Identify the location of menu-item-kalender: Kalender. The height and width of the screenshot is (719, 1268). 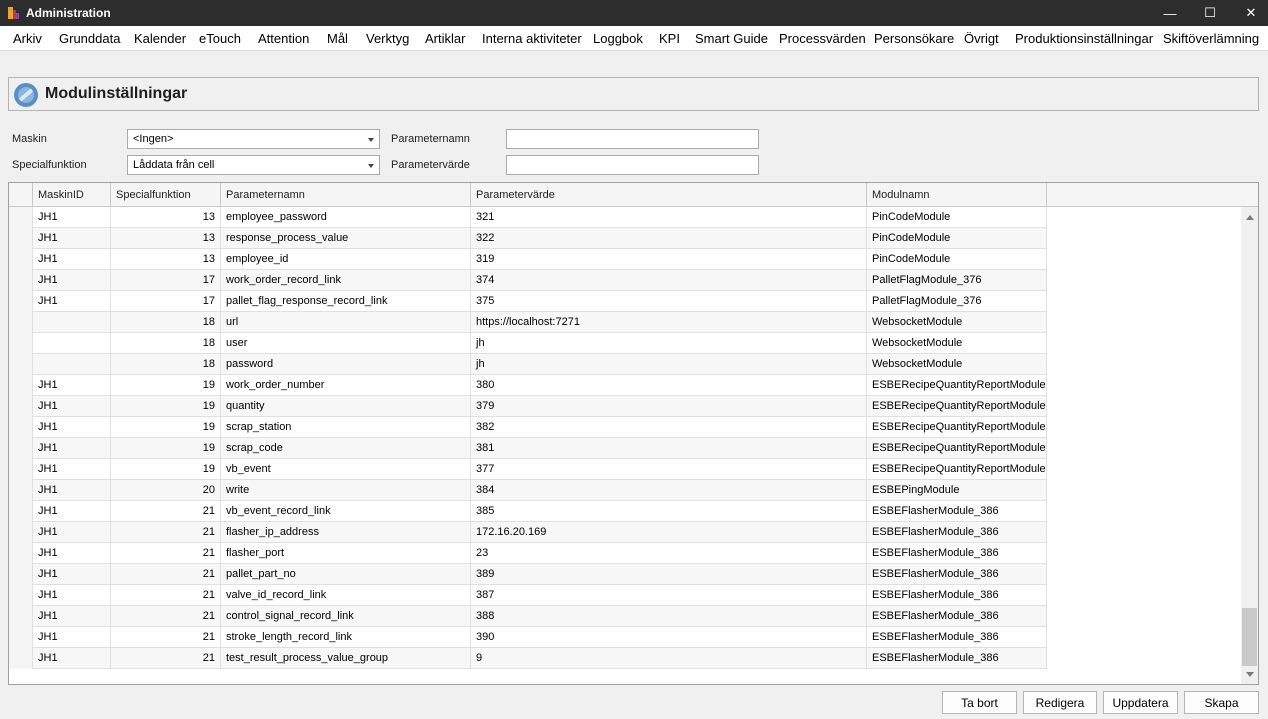
(160, 38).